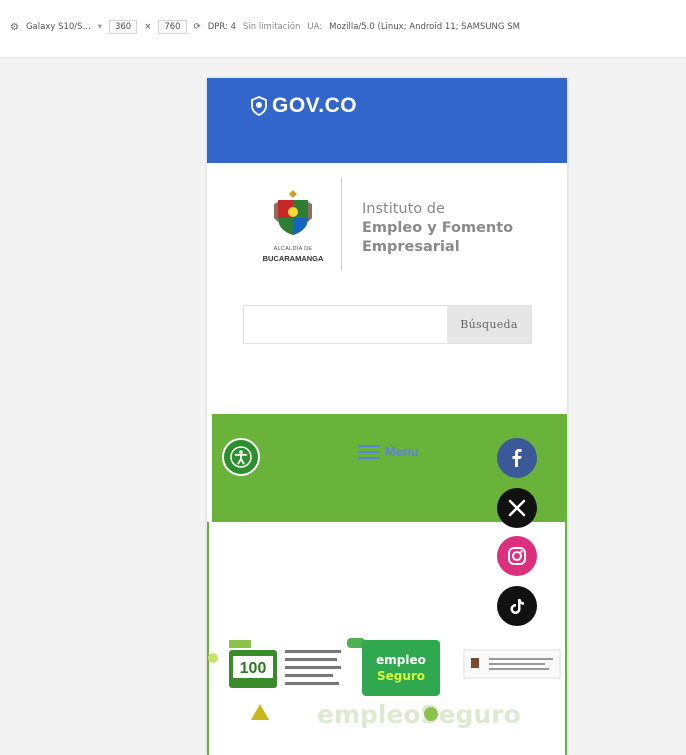  Describe the element at coordinates (222, 27) in the screenshot. I see `dpr-select: DPR: 4` at that location.